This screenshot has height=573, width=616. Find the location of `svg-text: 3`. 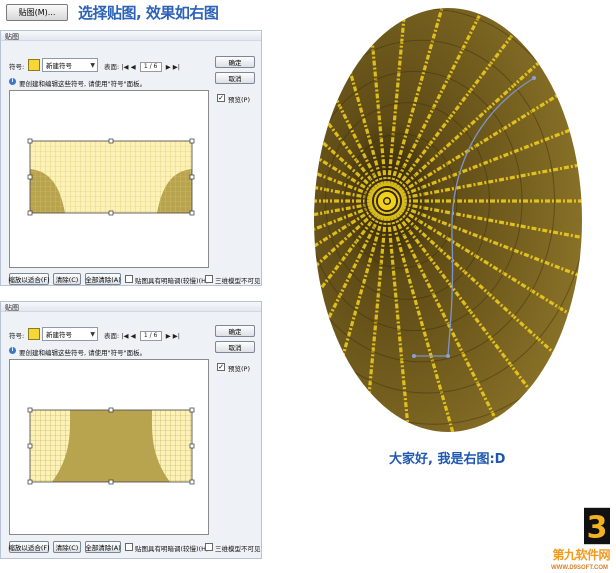

svg-text: 3 is located at coordinates (597, 528).